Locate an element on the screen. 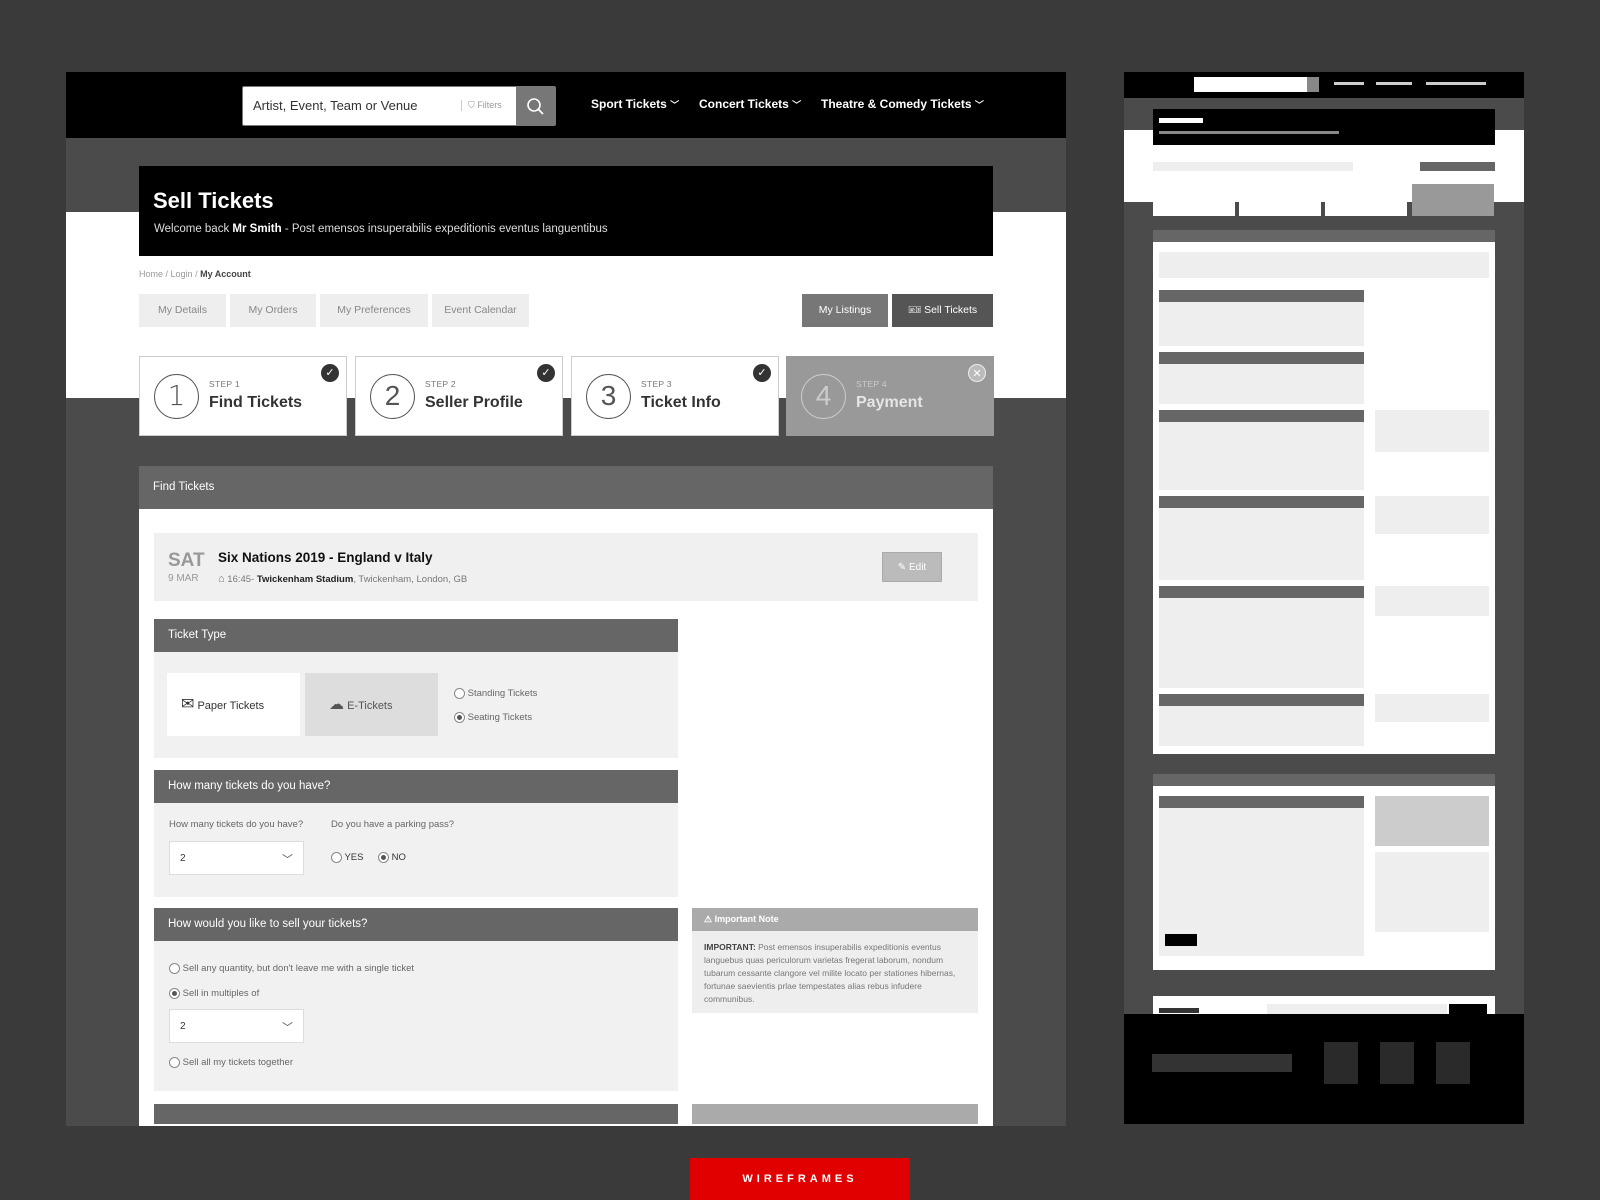 The height and width of the screenshot is (1200, 1600). no-label: NO is located at coordinates (398, 858).